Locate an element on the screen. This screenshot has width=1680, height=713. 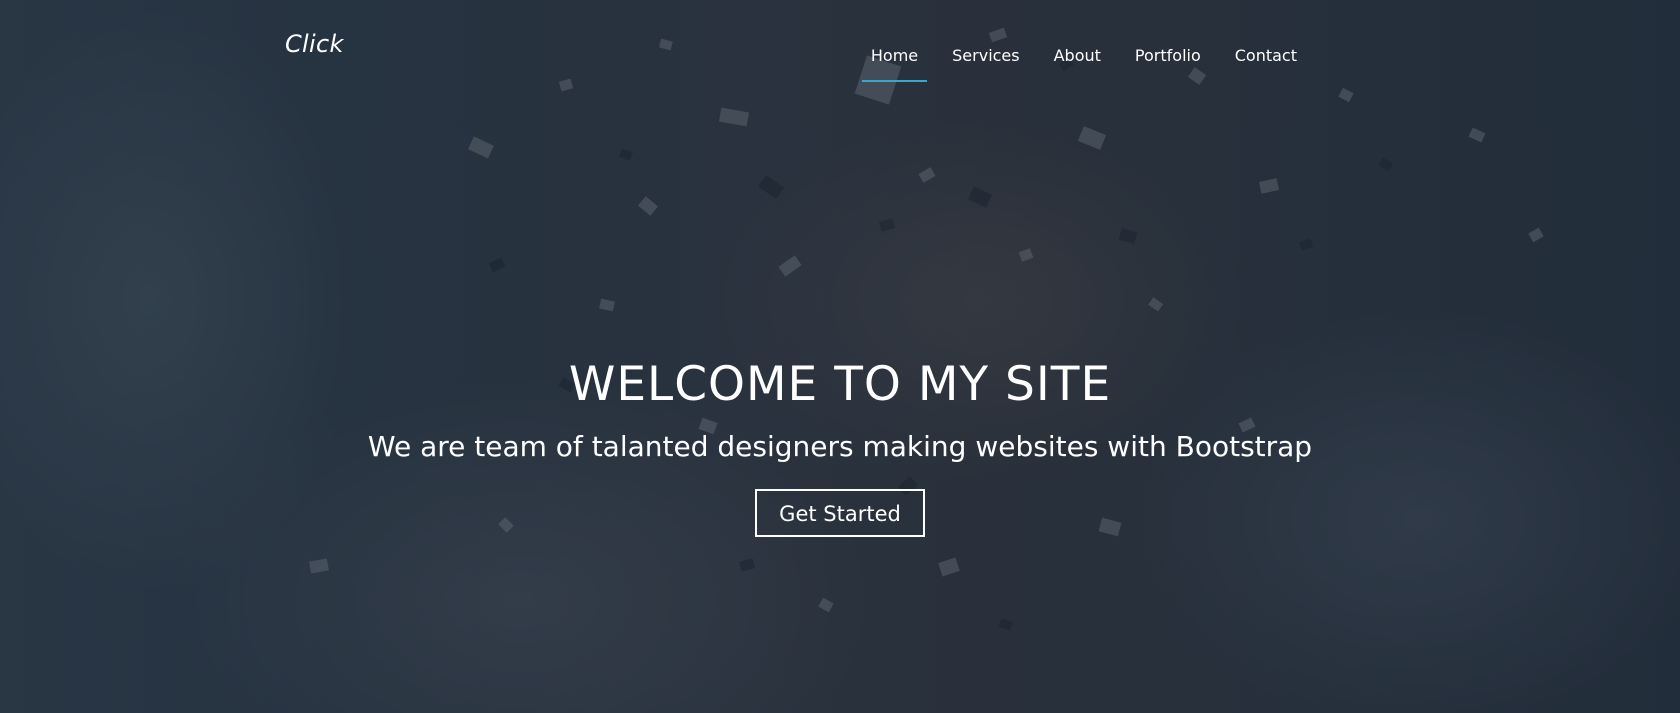
nav-link-services: Services is located at coordinates (985, 56).